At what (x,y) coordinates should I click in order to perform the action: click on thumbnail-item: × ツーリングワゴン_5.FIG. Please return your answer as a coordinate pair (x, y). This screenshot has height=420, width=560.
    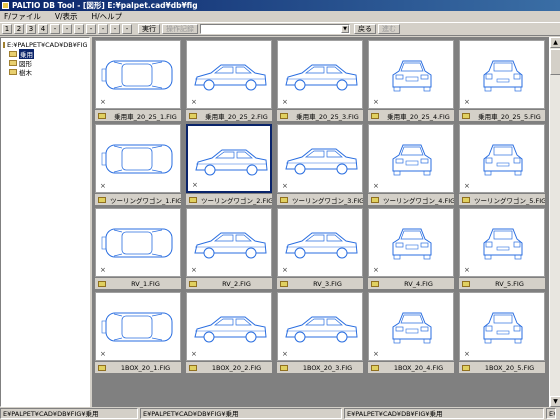
    Looking at the image, I should click on (502, 165).